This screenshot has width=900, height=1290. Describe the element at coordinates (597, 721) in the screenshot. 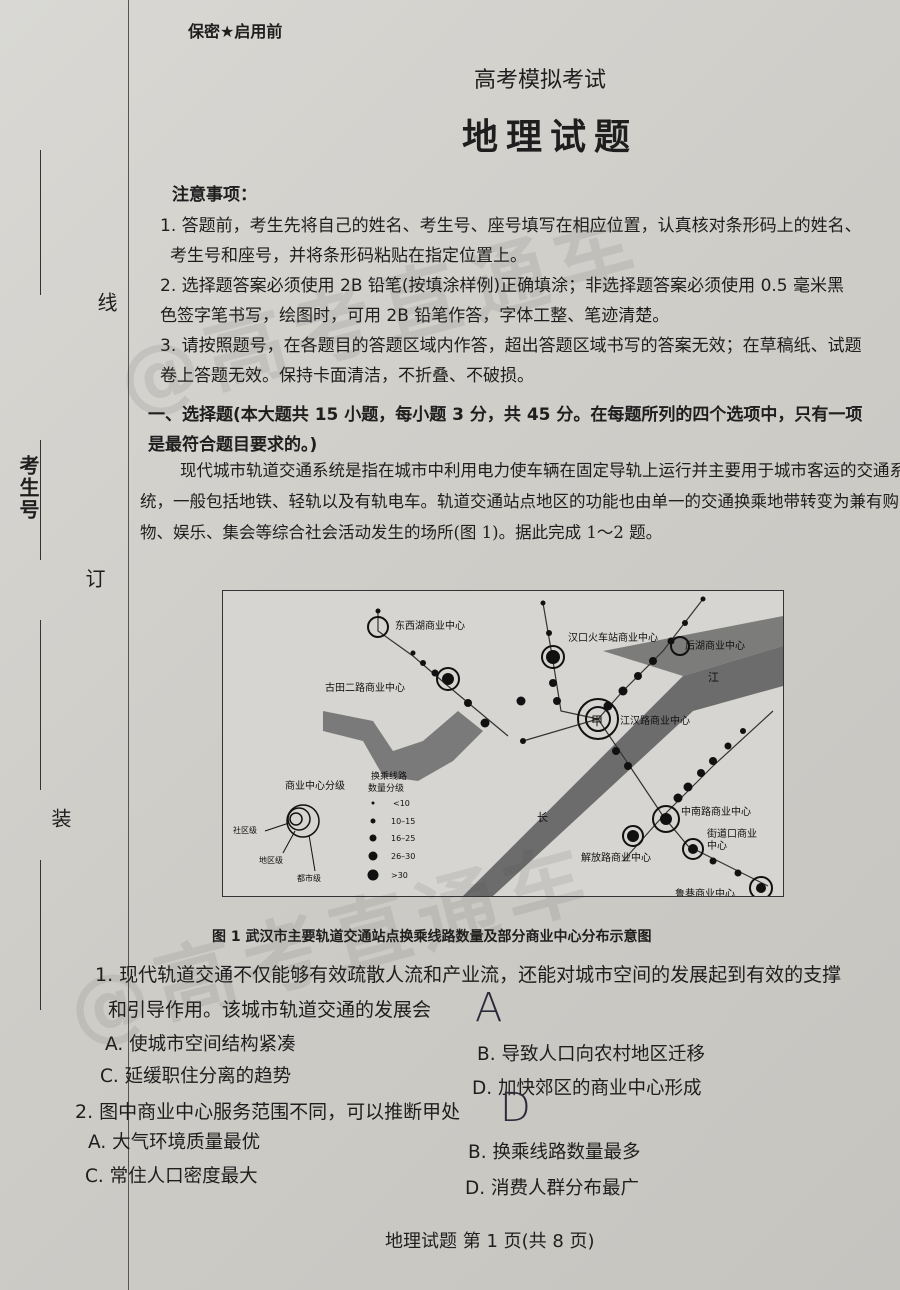

I see `label-jia: 甲` at that location.